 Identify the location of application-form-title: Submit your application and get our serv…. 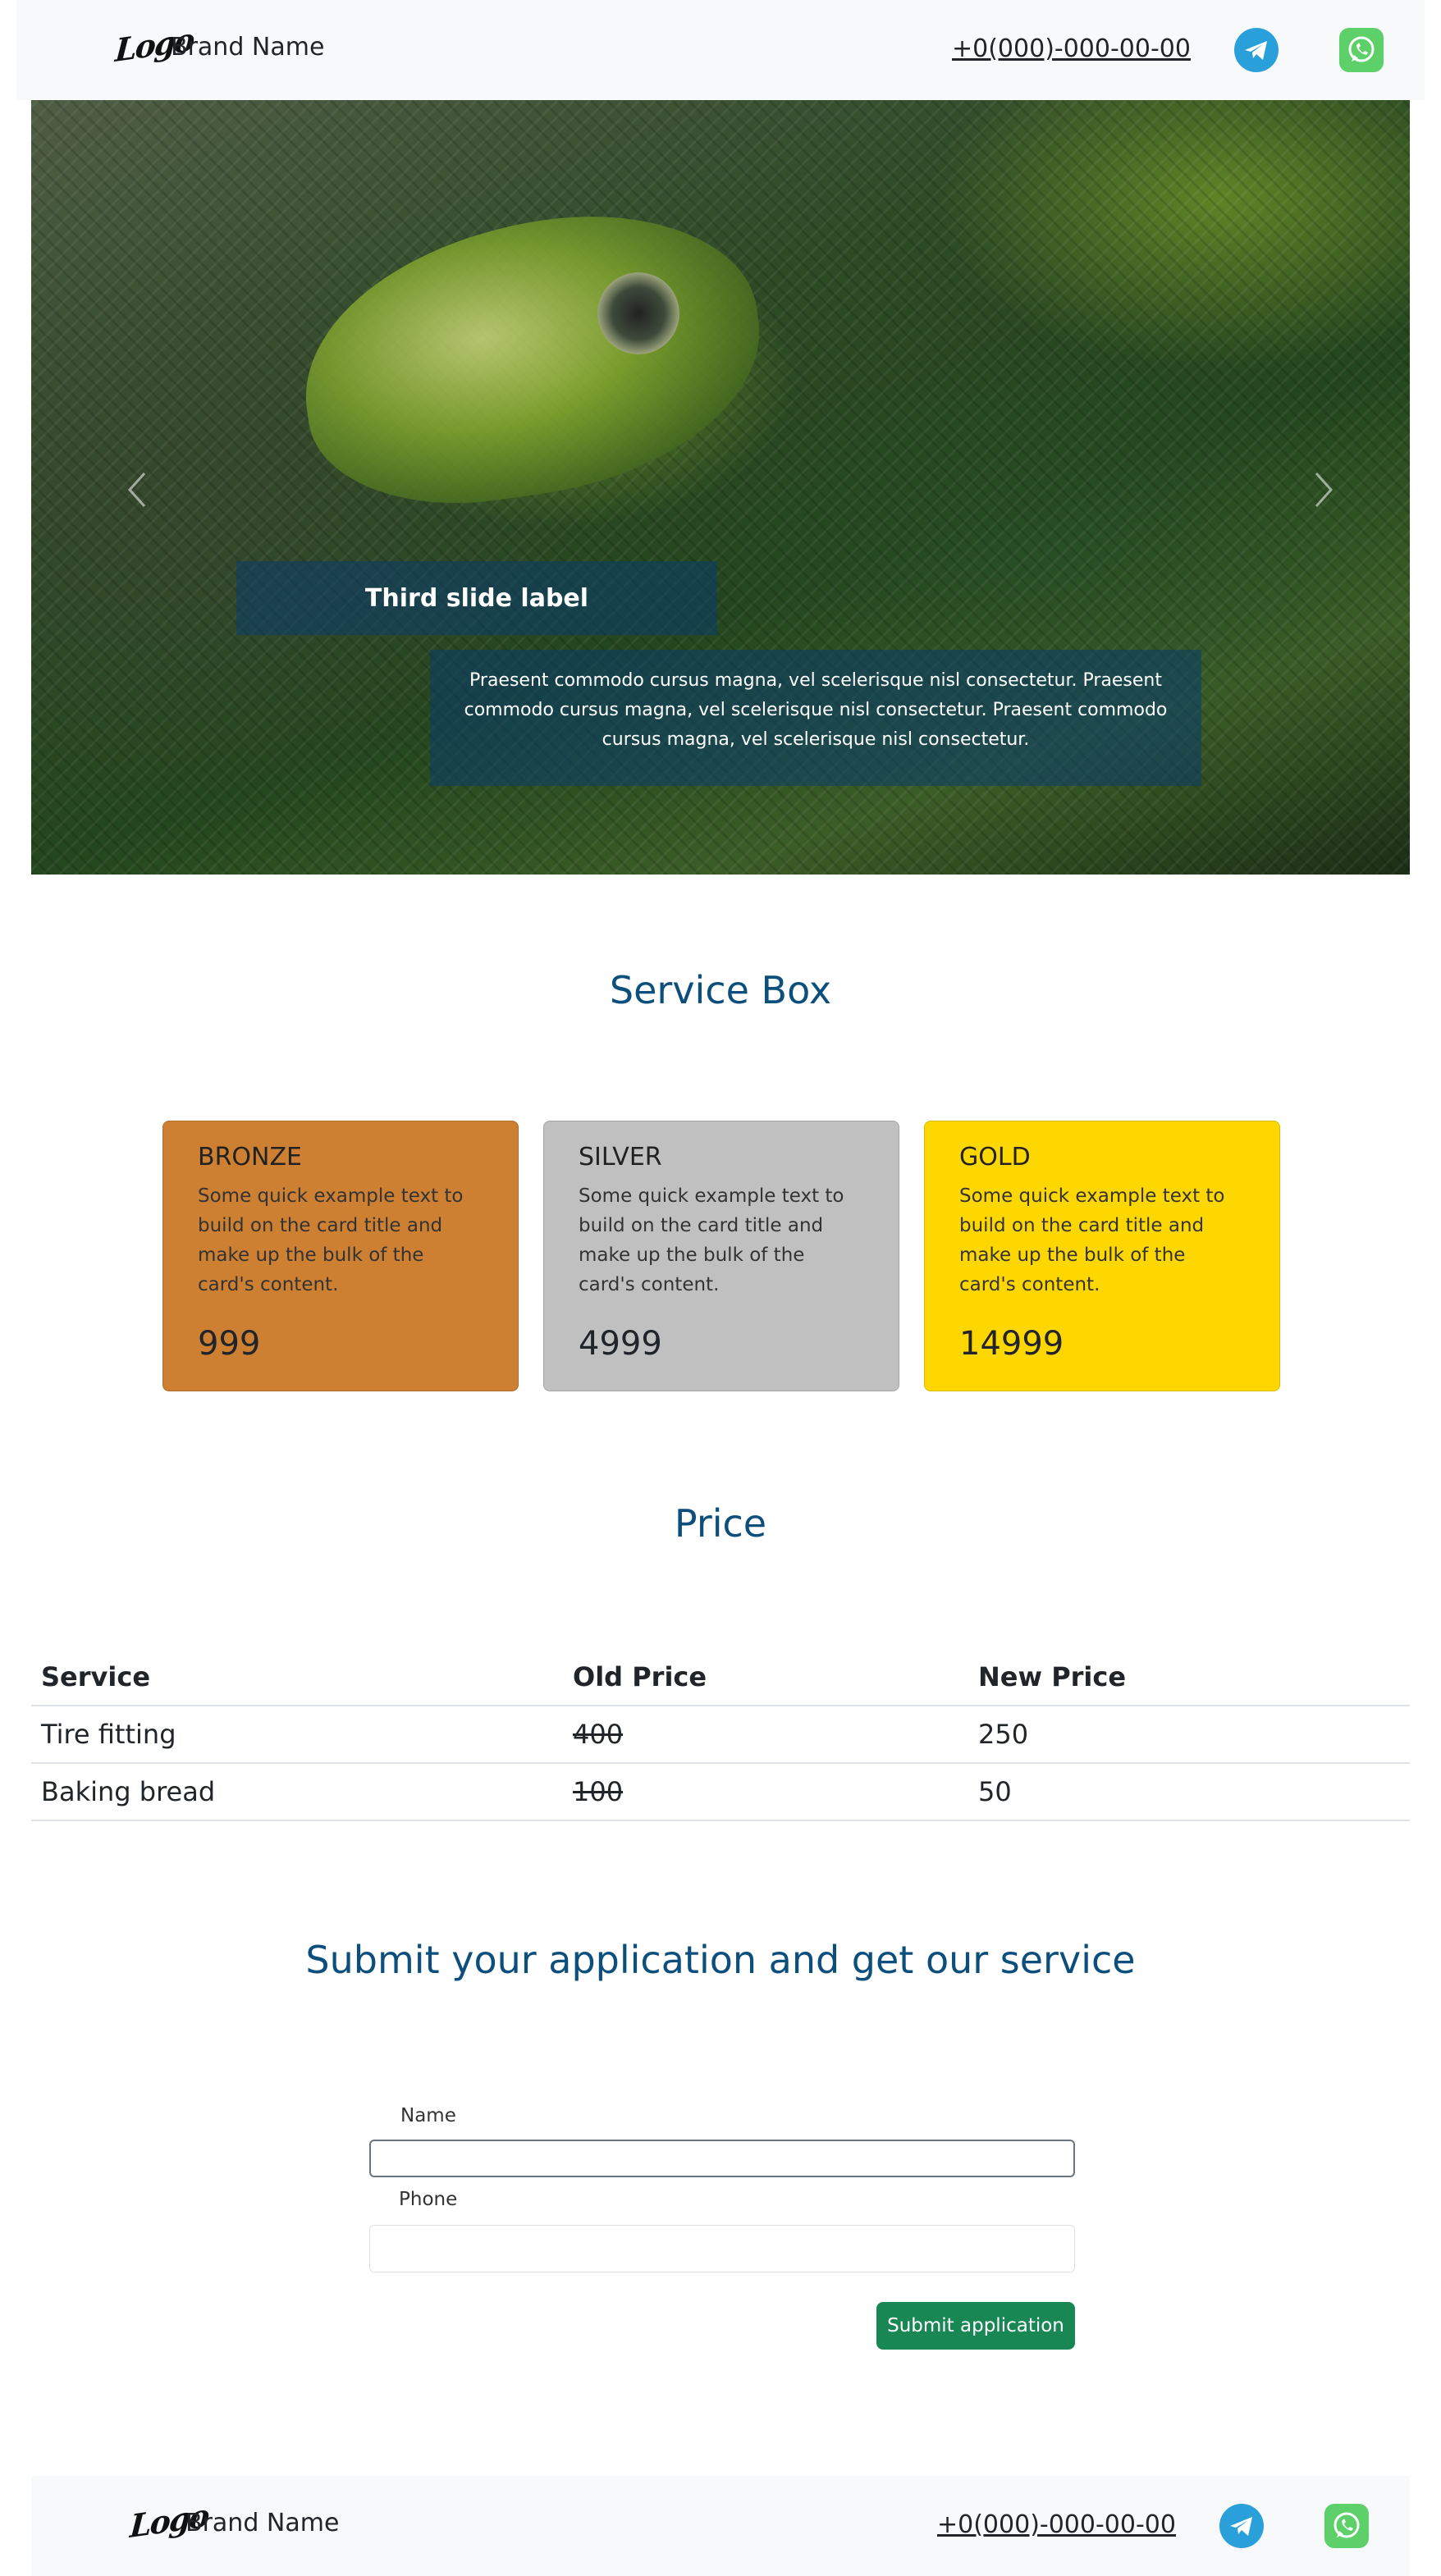
(720, 1960).